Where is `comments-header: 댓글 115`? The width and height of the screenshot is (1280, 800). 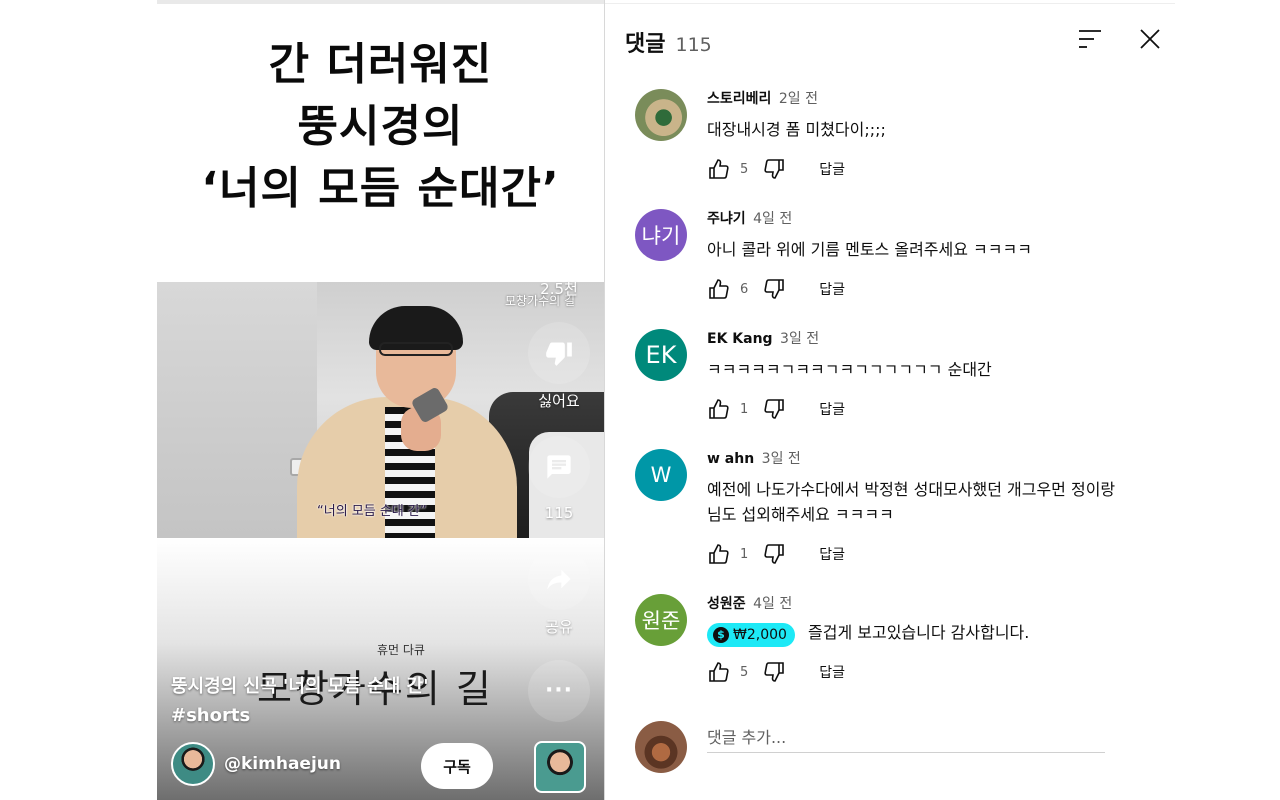 comments-header: 댓글 115 is located at coordinates (668, 41).